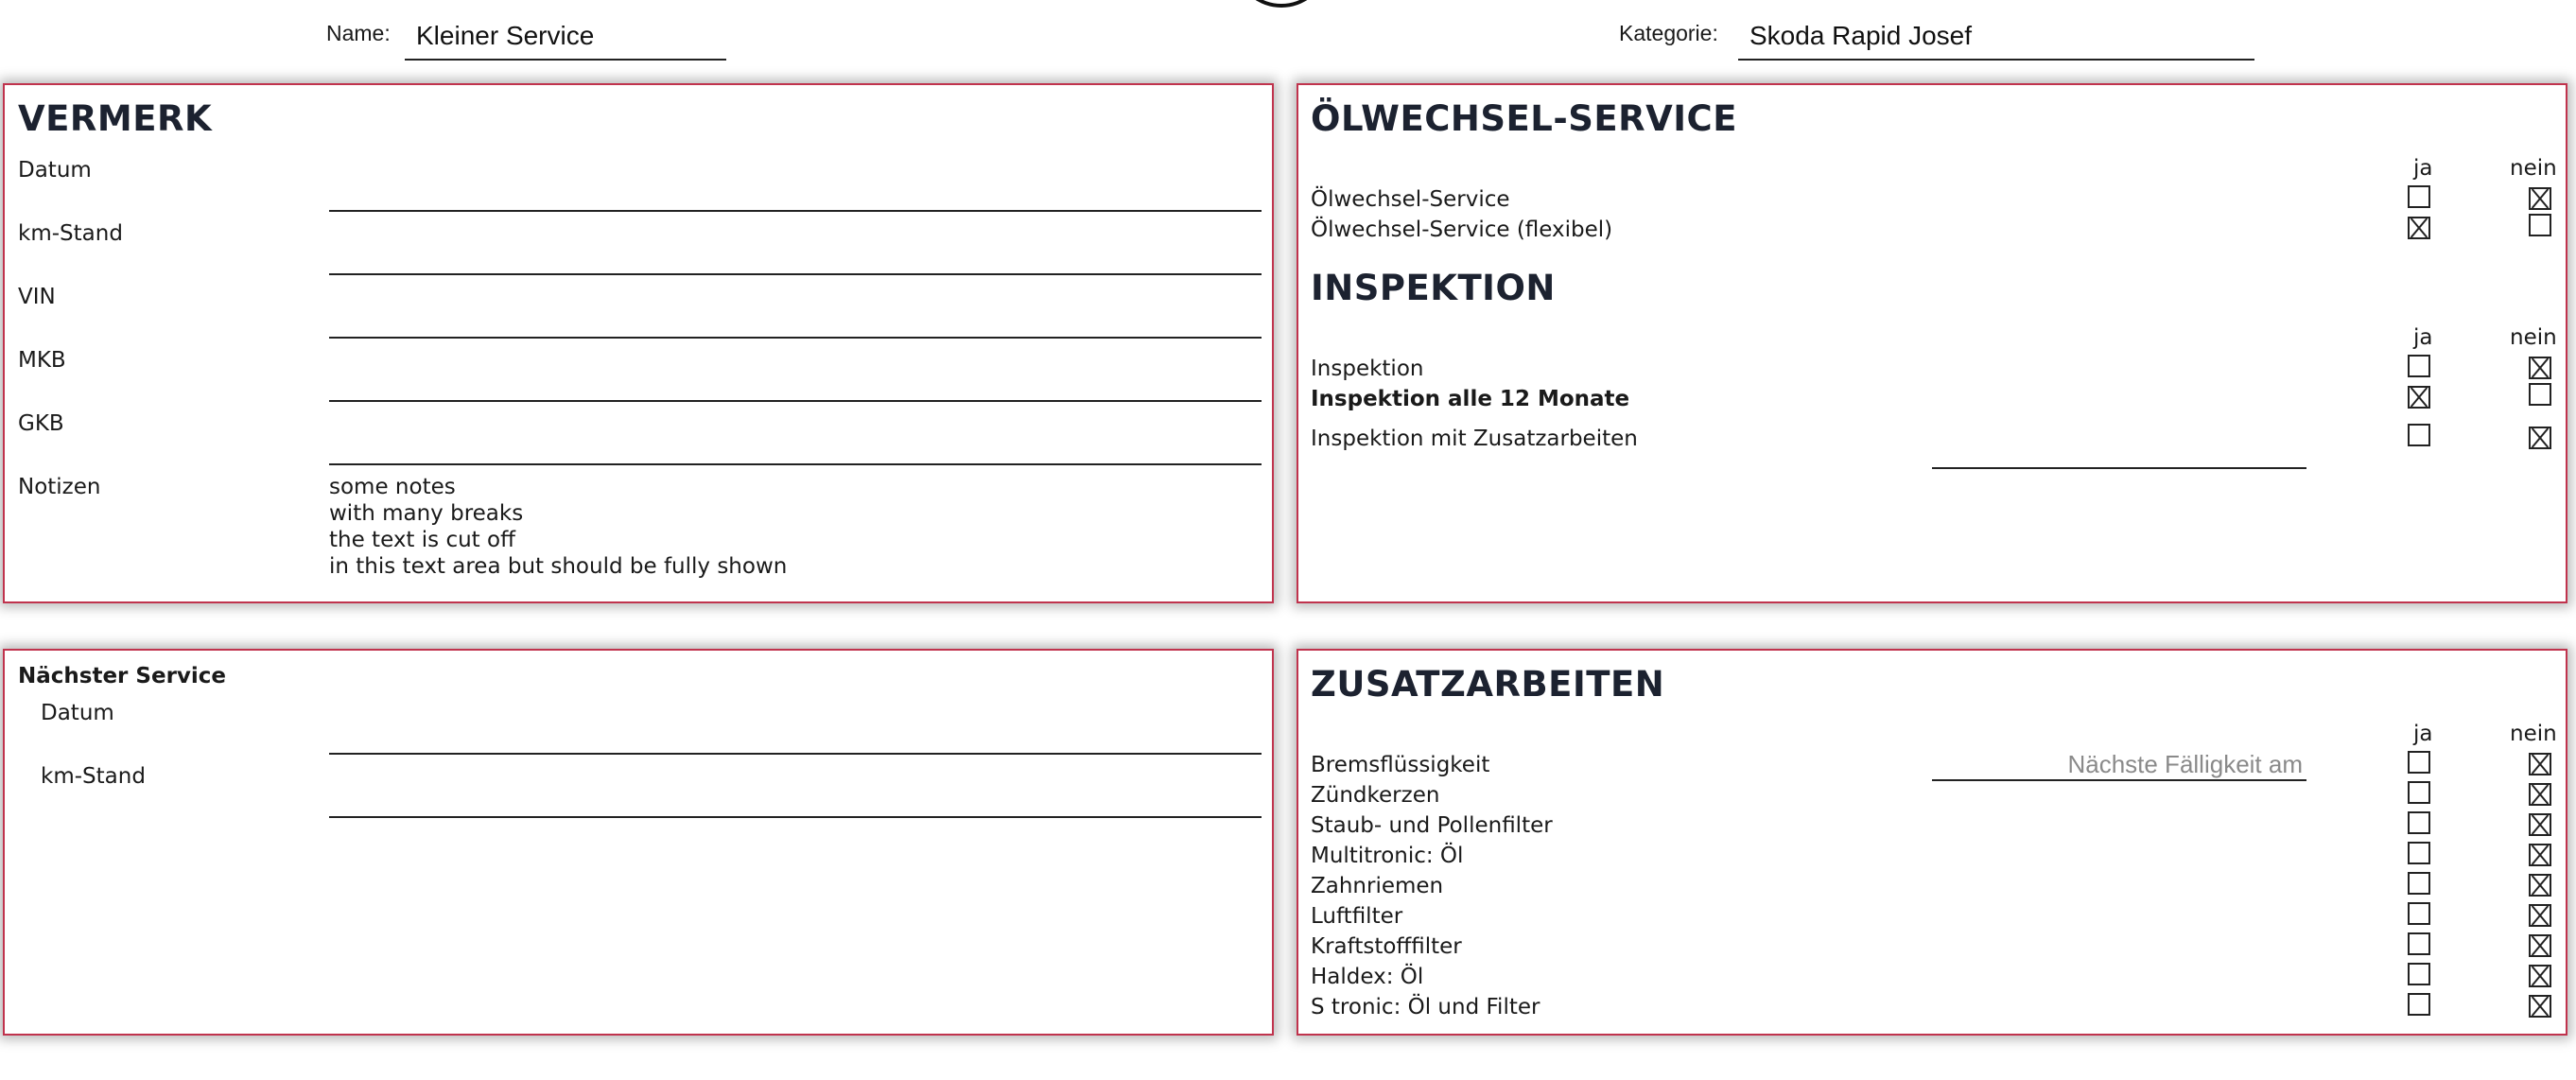 Image resolution: width=2576 pixels, height=1080 pixels. Describe the element at coordinates (2540, 1006) in the screenshot. I see `s-tronic-nein-checkbox` at that location.